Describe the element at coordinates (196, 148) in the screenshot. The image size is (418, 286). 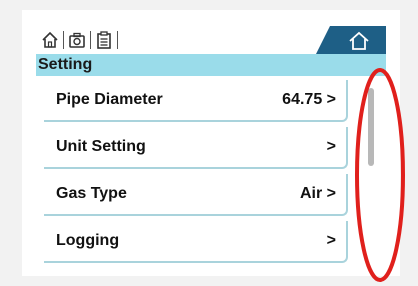
I see `menu-item-unit-setting: Unit Setting >` at that location.